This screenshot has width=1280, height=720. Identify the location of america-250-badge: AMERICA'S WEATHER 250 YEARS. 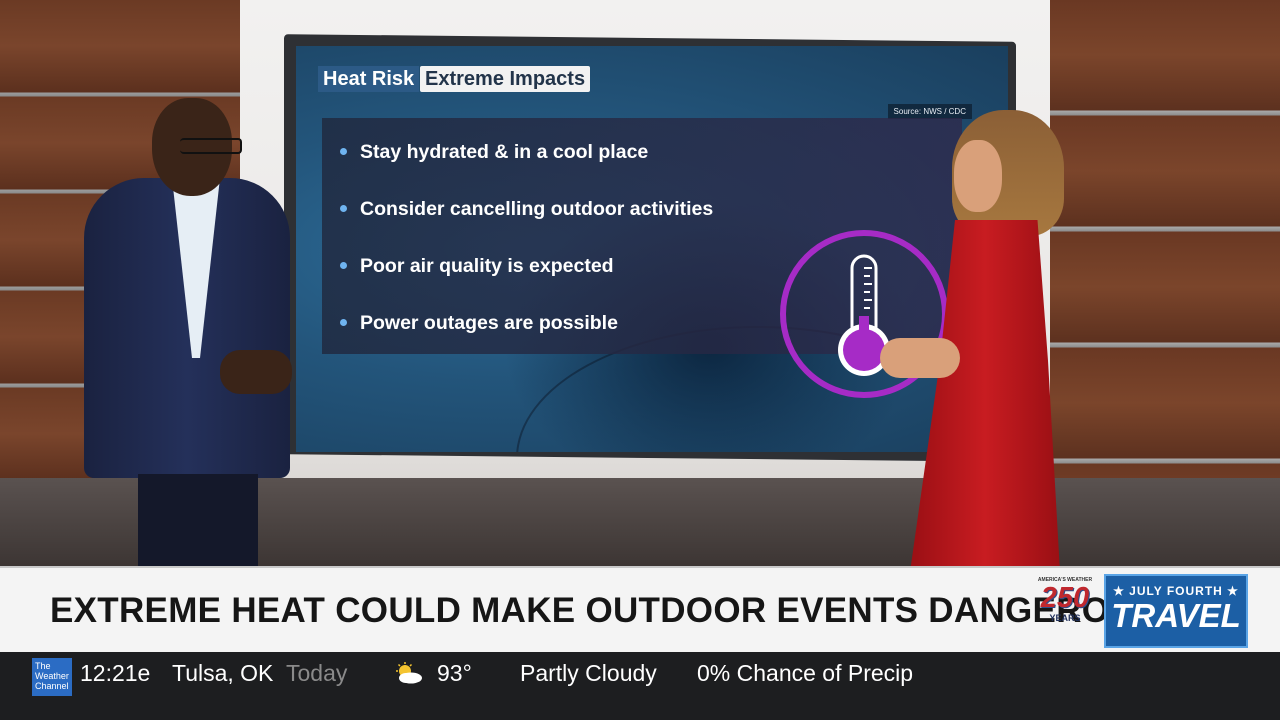
(1065, 611).